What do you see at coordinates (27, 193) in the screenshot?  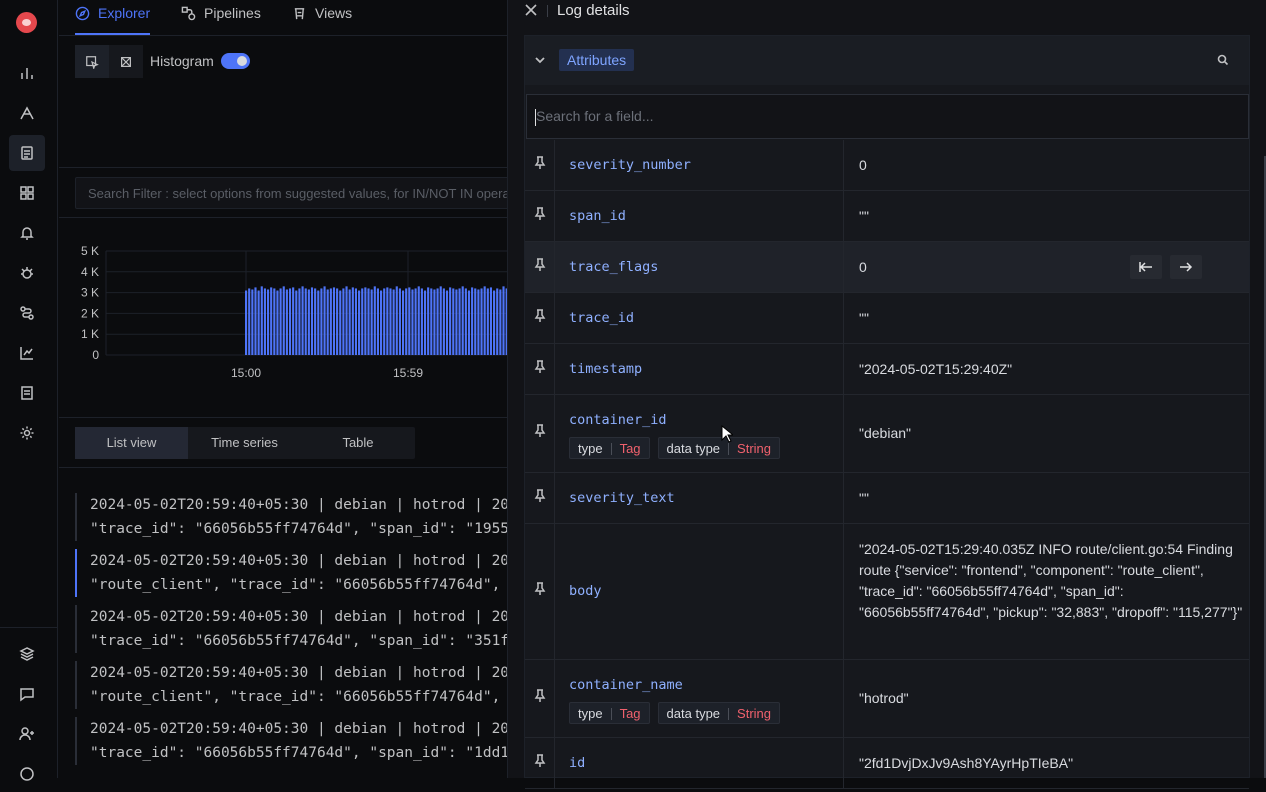 I see `dashboards-icon` at bounding box center [27, 193].